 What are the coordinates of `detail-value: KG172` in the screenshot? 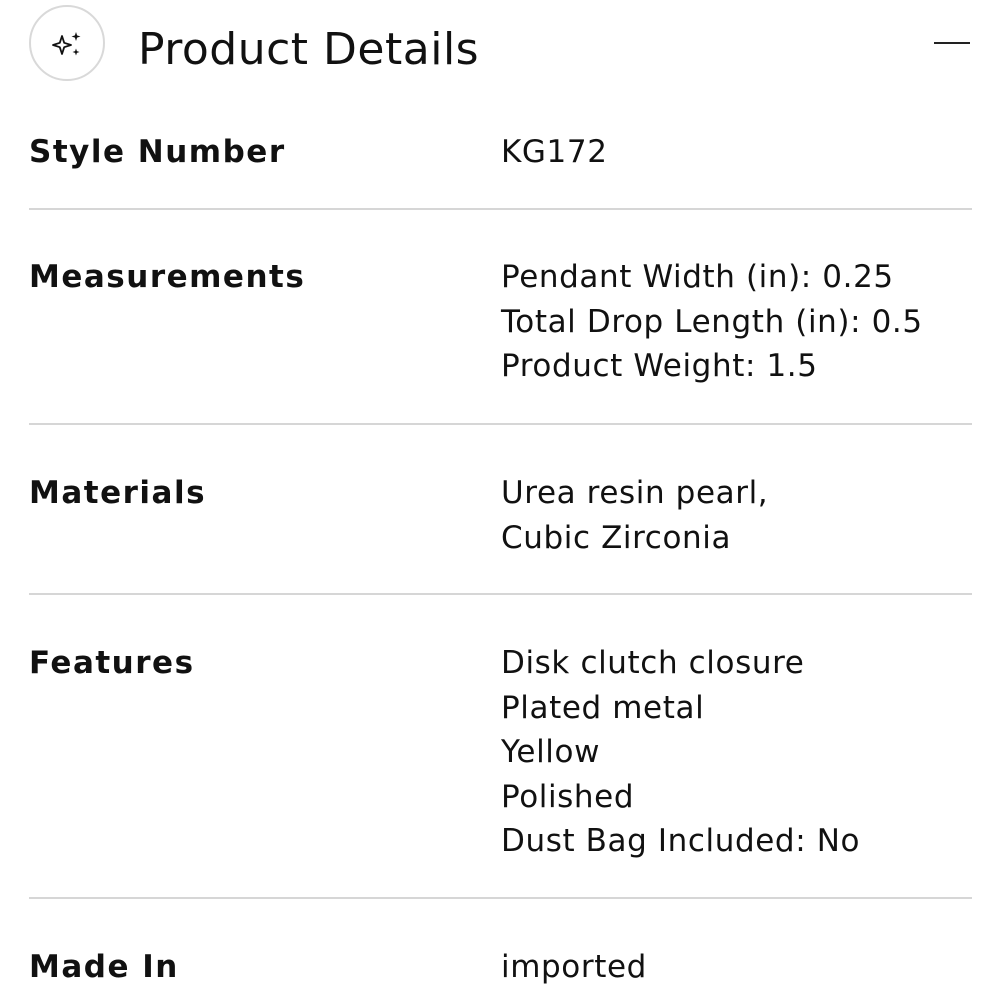 It's located at (554, 152).